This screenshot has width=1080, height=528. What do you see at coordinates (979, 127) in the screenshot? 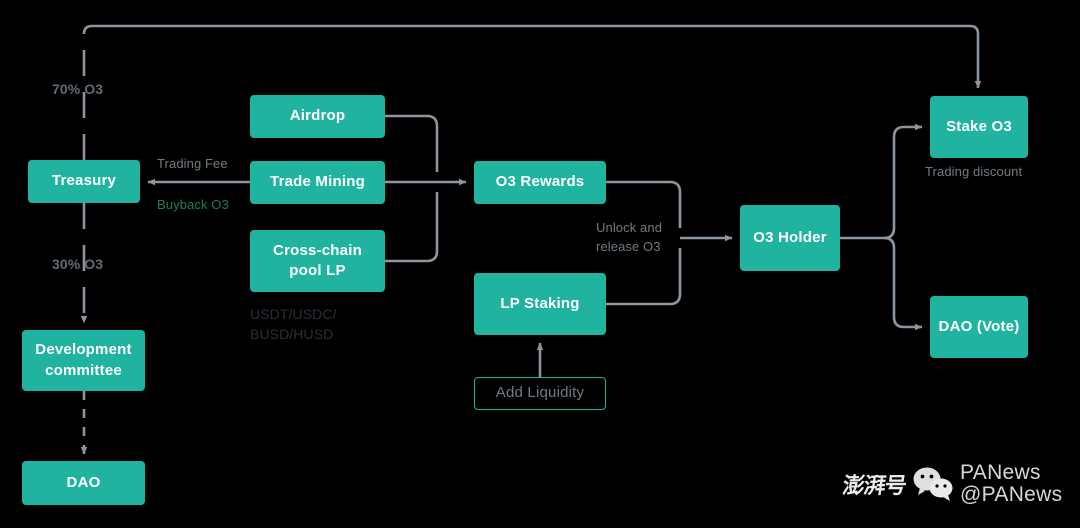
I see `node-stake-o3: Stake O3` at bounding box center [979, 127].